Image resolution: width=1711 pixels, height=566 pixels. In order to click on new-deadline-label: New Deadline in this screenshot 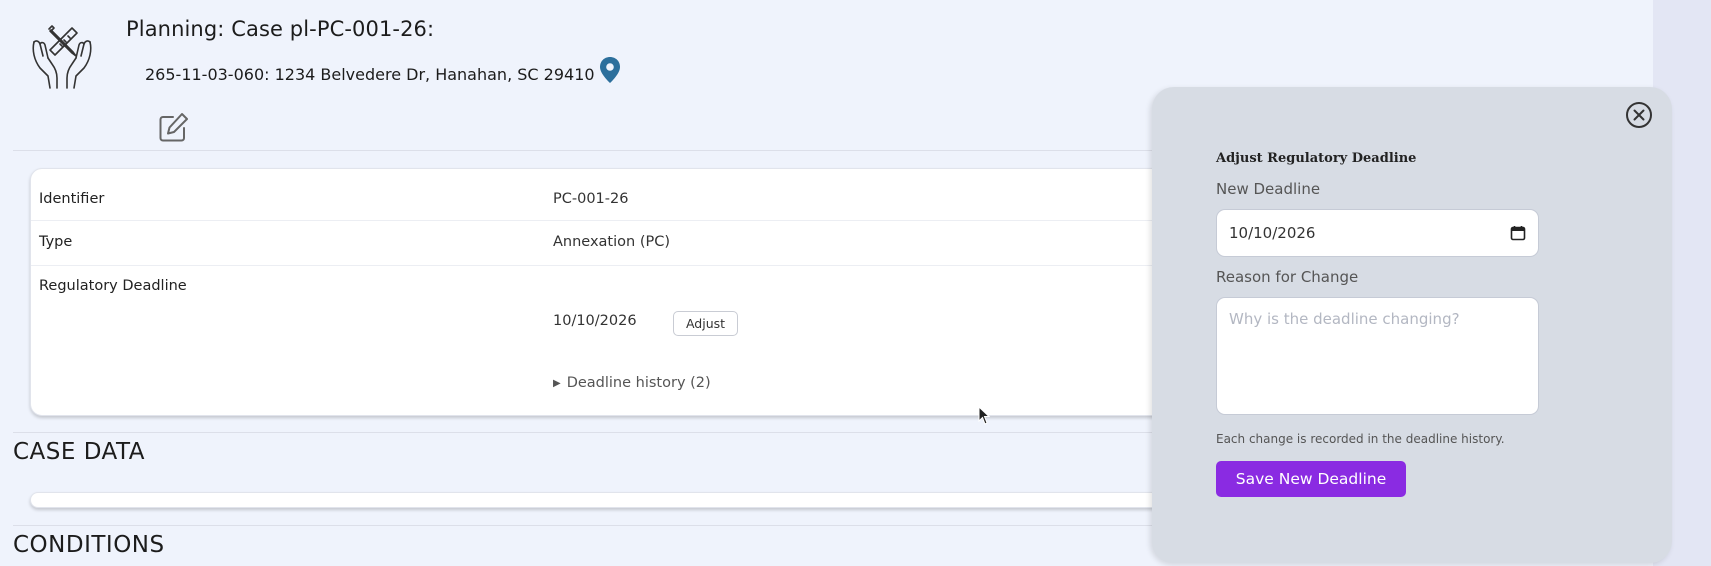, I will do `click(1268, 189)`.